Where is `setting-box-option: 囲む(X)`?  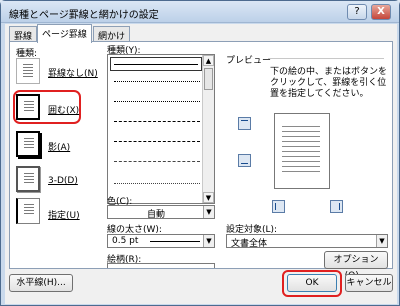 setting-box-option: 囲む(X) is located at coordinates (63, 109).